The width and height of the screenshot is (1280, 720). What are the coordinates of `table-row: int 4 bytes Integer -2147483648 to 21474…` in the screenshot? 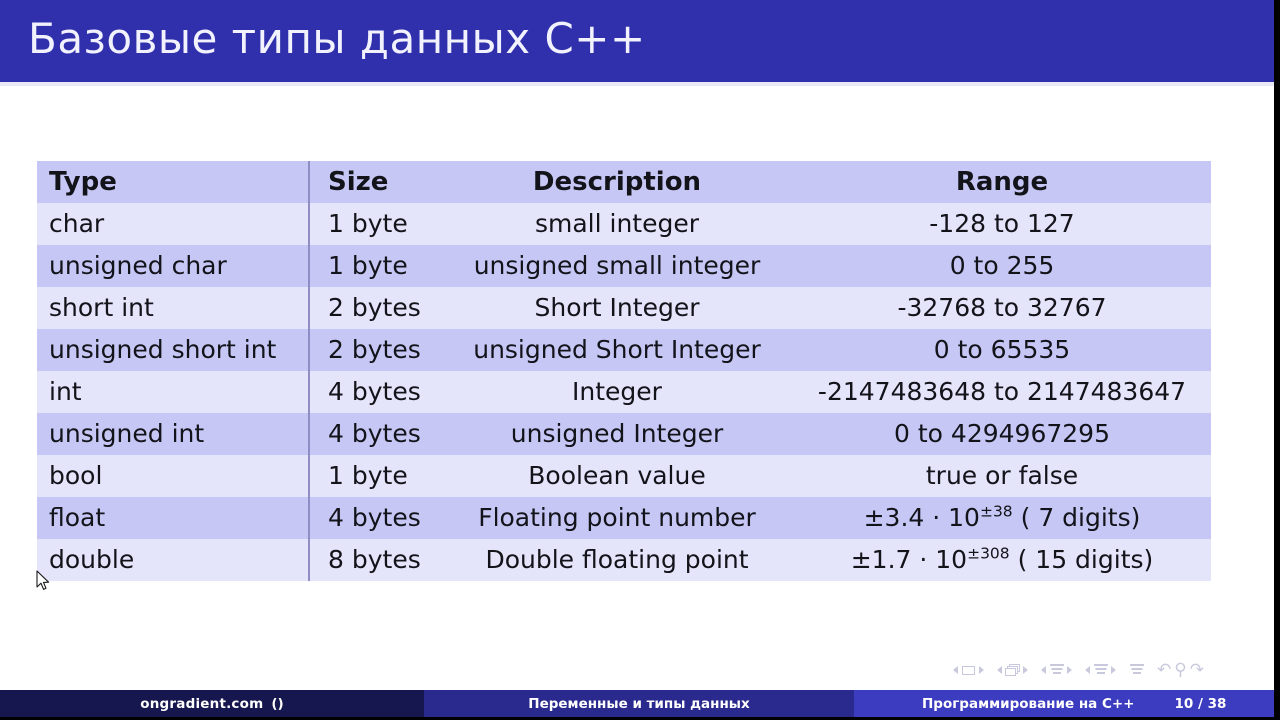 It's located at (624, 392).